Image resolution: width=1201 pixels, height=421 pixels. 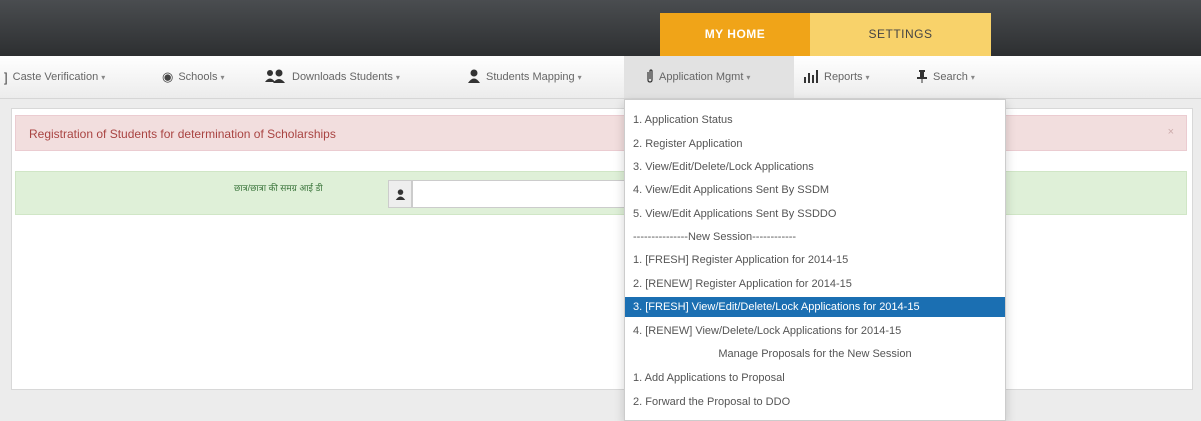 I want to click on pin-icon, so click(x=922, y=77).